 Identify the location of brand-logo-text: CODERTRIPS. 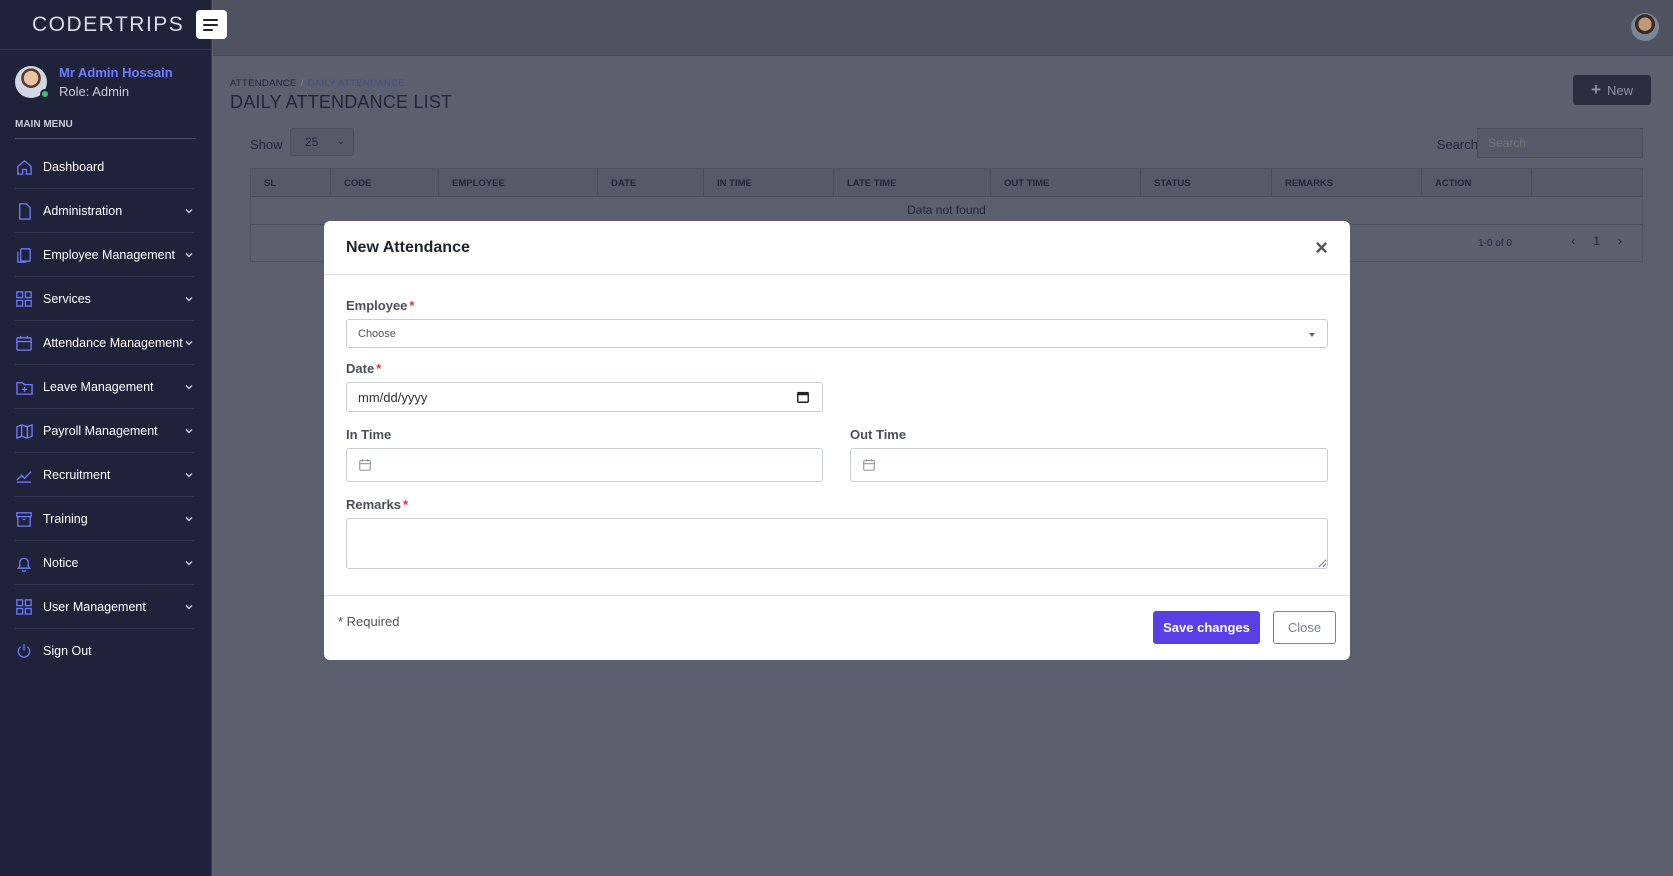
(108, 25).